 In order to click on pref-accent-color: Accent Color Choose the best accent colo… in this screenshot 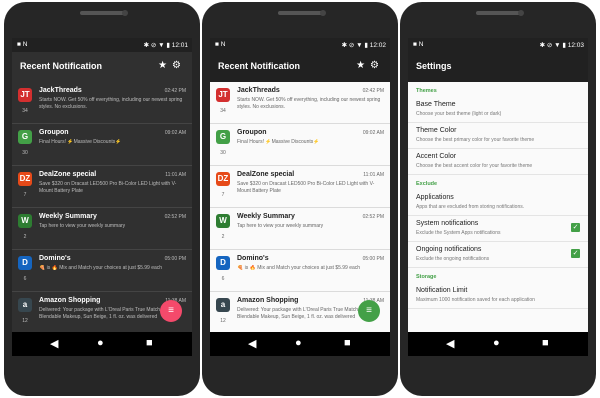, I will do `click(498, 162)`.